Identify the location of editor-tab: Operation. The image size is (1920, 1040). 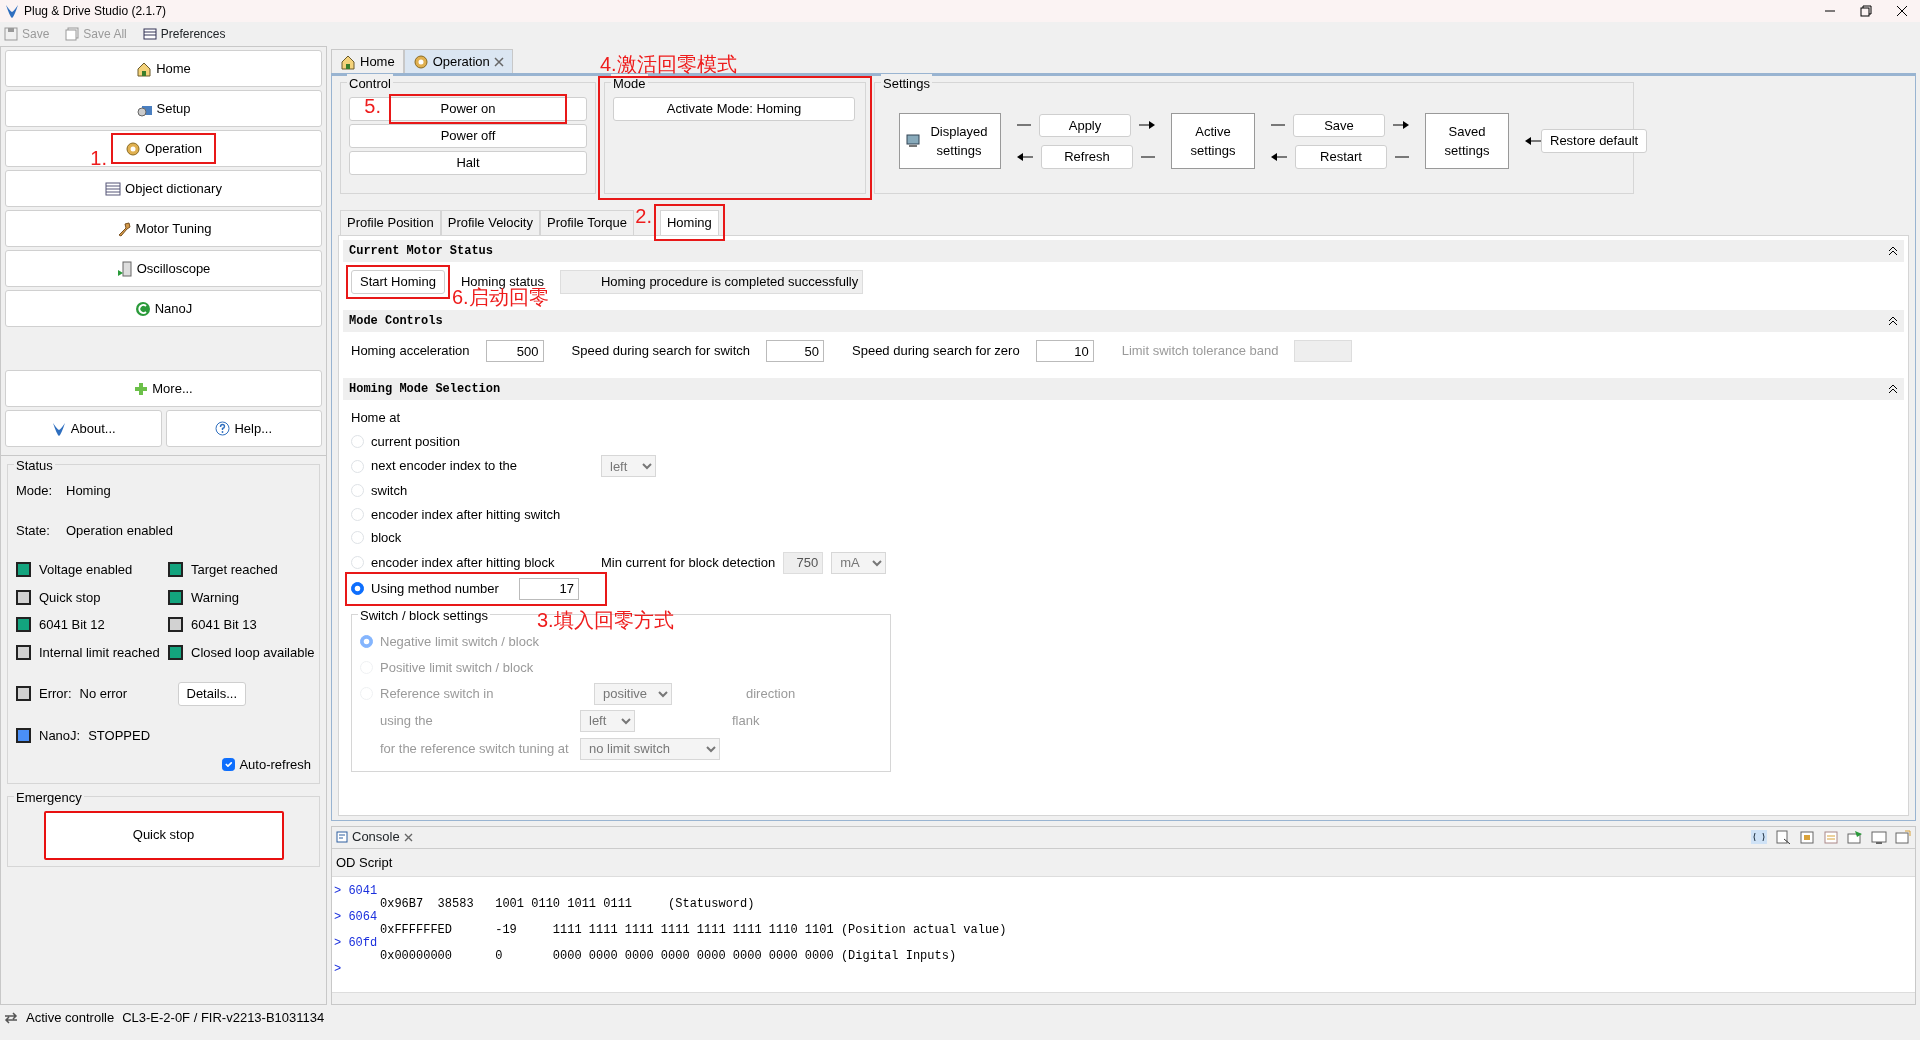
(458, 61).